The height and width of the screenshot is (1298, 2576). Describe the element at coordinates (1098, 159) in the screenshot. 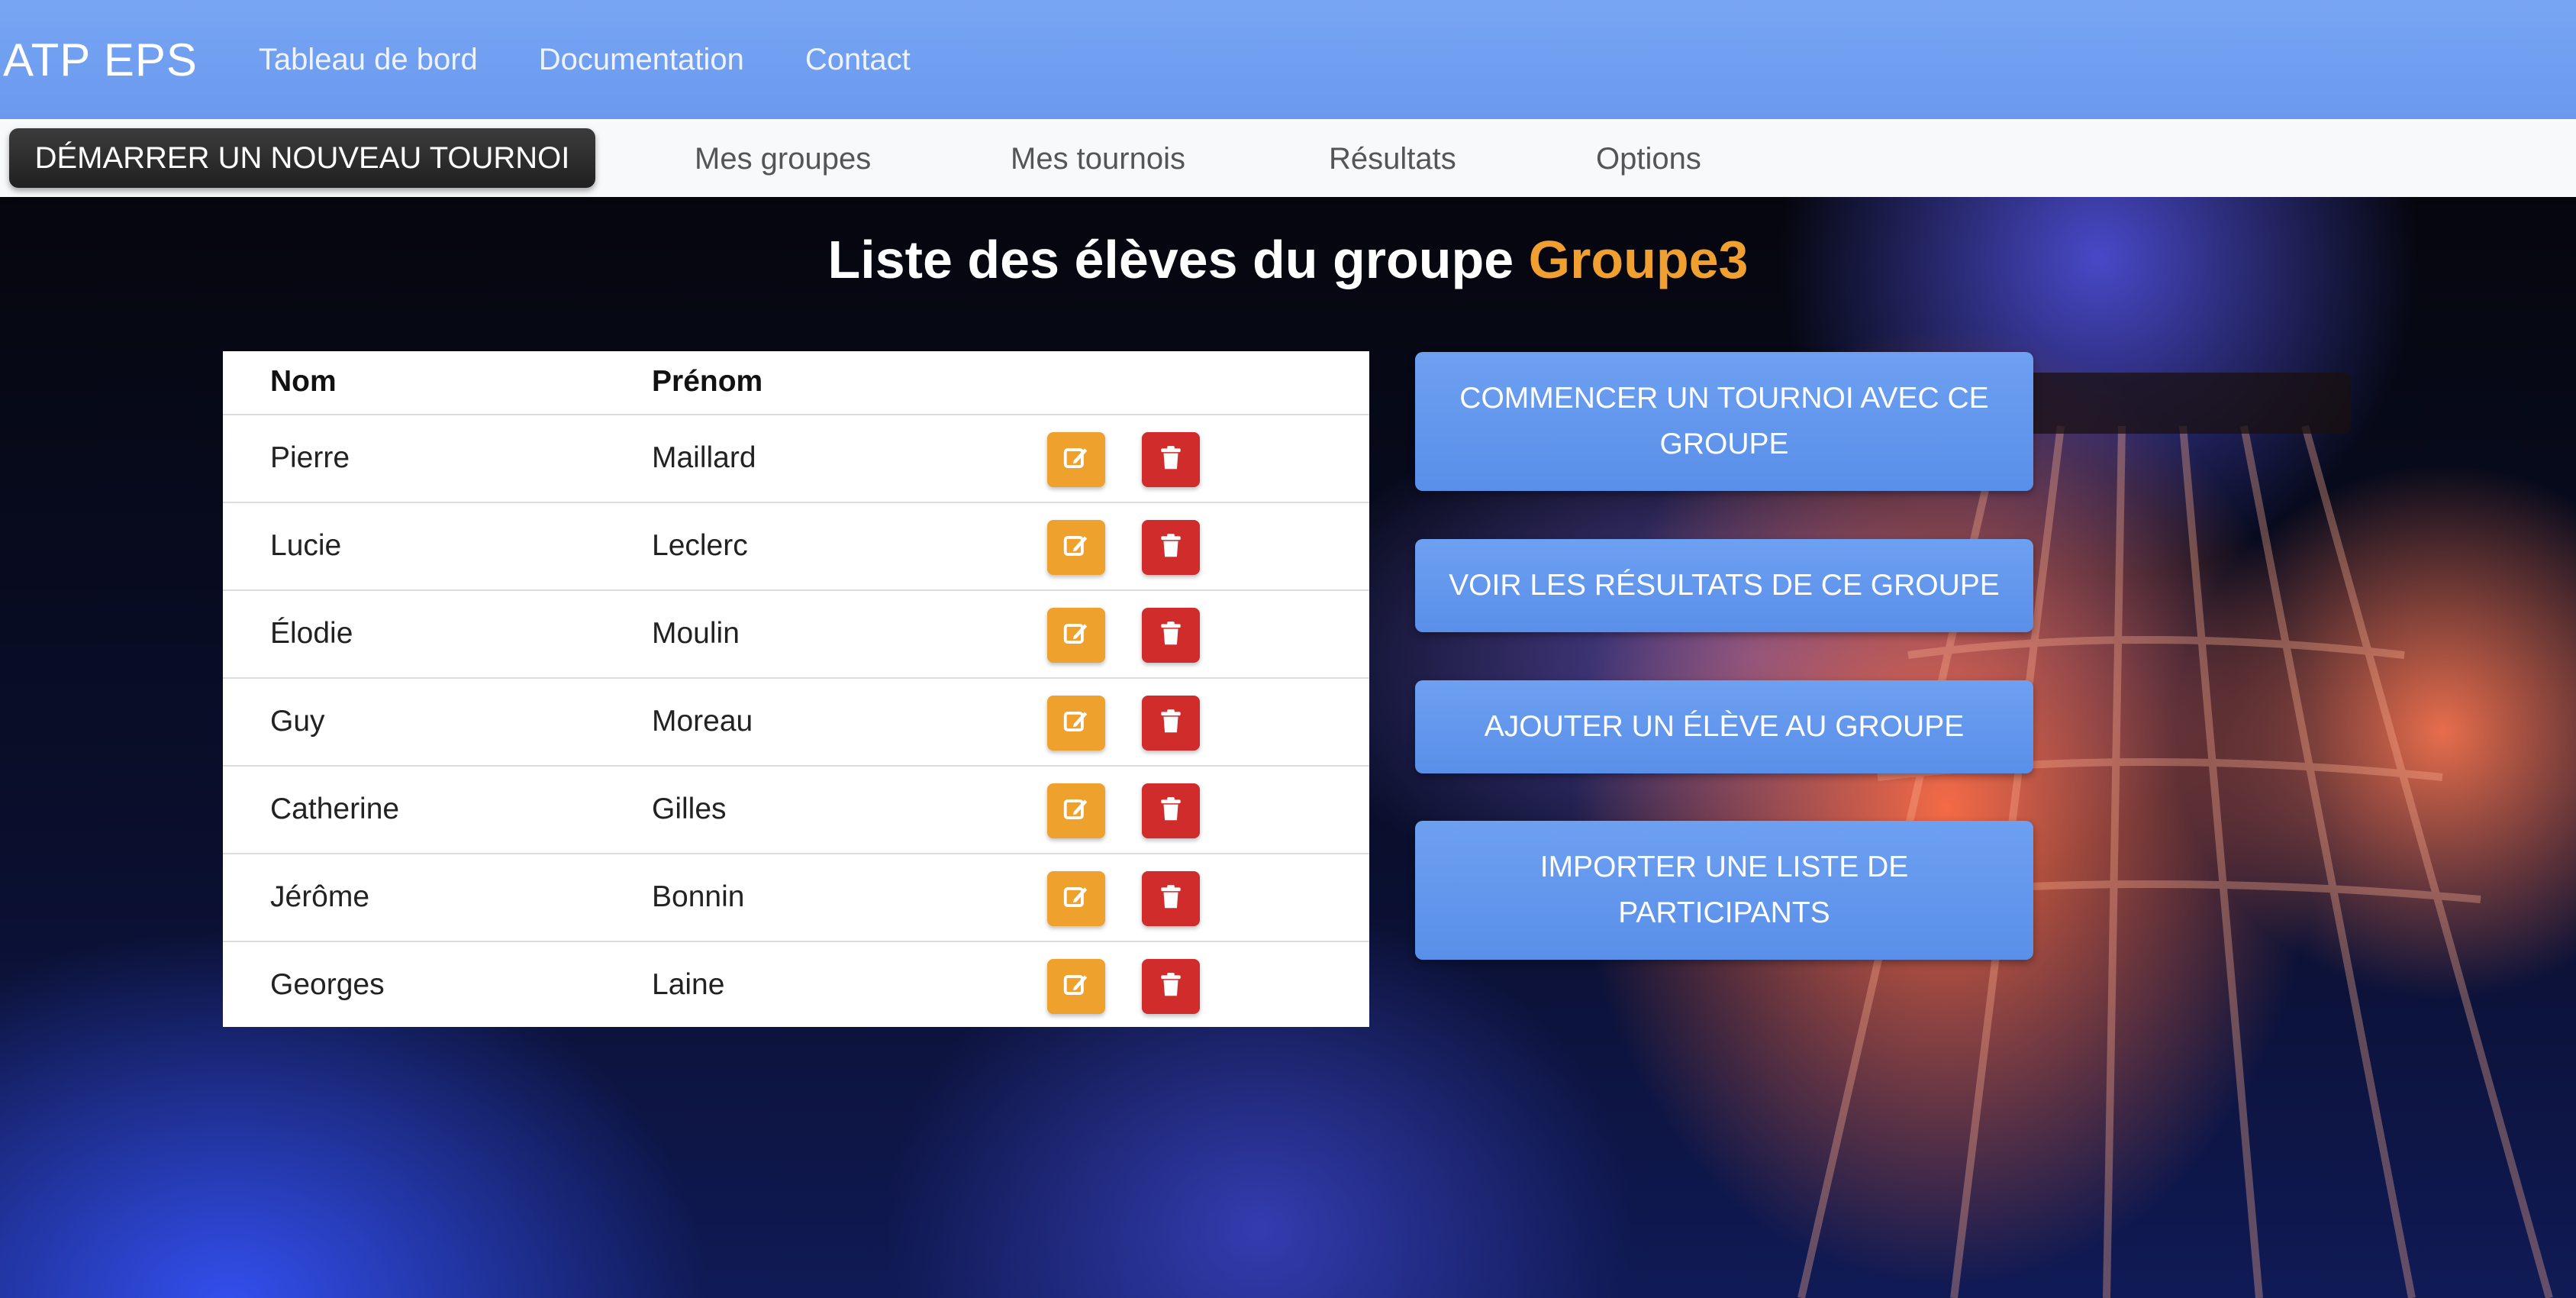

I see `subnav-item-my-tournaments: Mes tournois` at that location.